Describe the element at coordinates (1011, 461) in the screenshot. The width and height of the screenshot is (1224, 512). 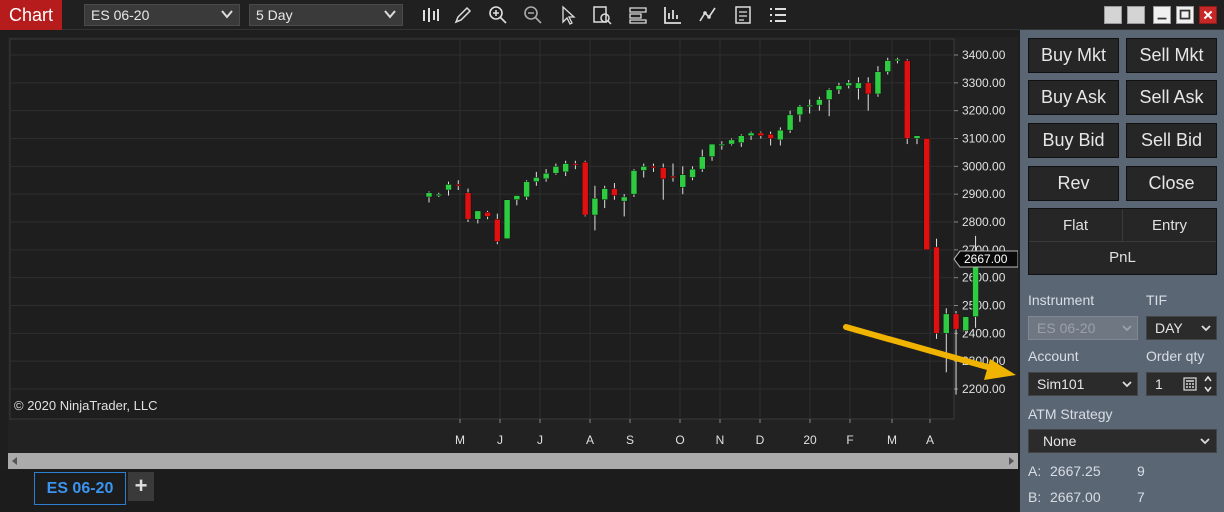
I see `scroll-right-icon` at that location.